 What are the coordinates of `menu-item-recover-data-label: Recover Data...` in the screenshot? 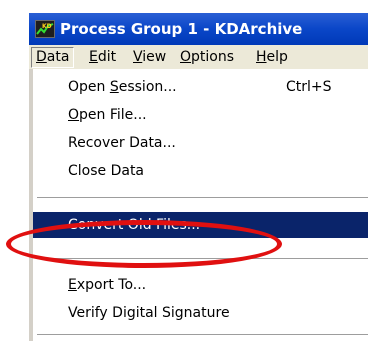 It's located at (122, 143).